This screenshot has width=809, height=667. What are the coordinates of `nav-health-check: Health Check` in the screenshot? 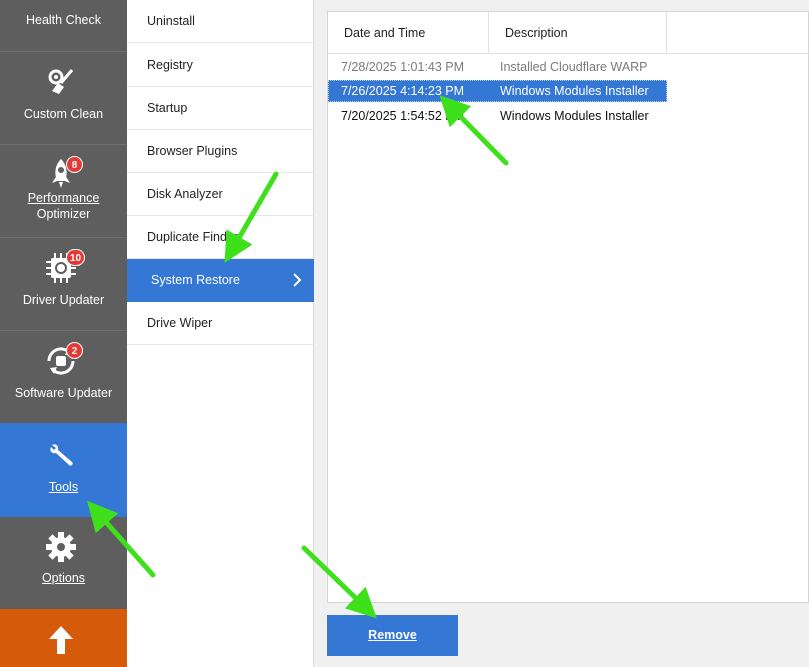 It's located at (63, 25).